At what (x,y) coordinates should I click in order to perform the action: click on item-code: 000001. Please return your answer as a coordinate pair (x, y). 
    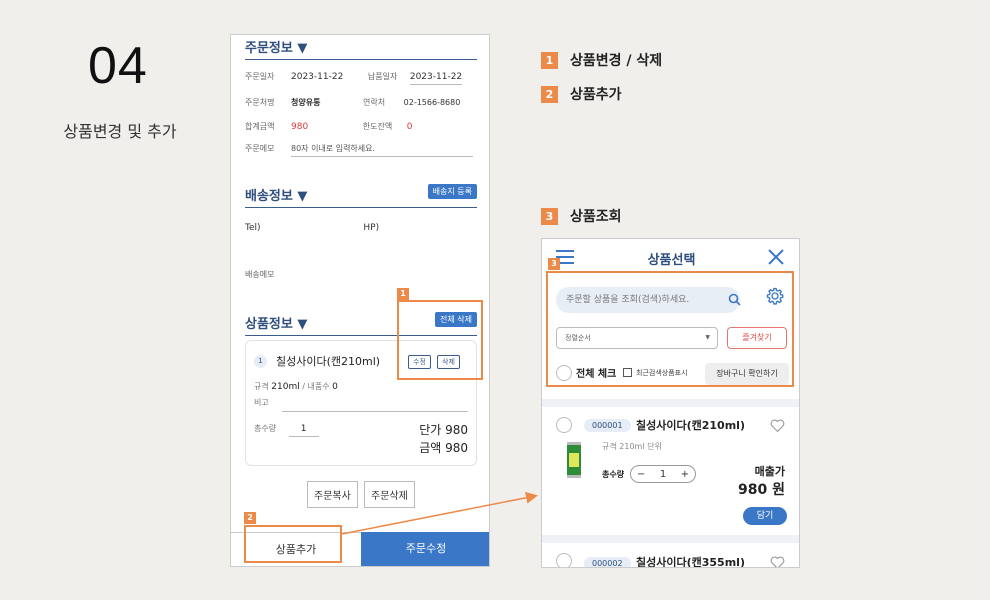
    Looking at the image, I should click on (607, 425).